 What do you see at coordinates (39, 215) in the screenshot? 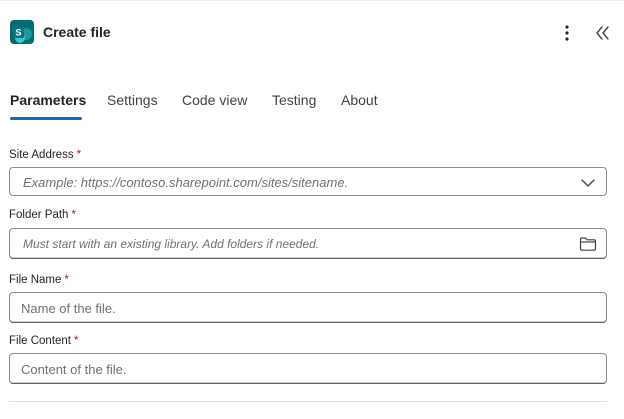
I see `folder-path-label-text: Folder Path` at bounding box center [39, 215].